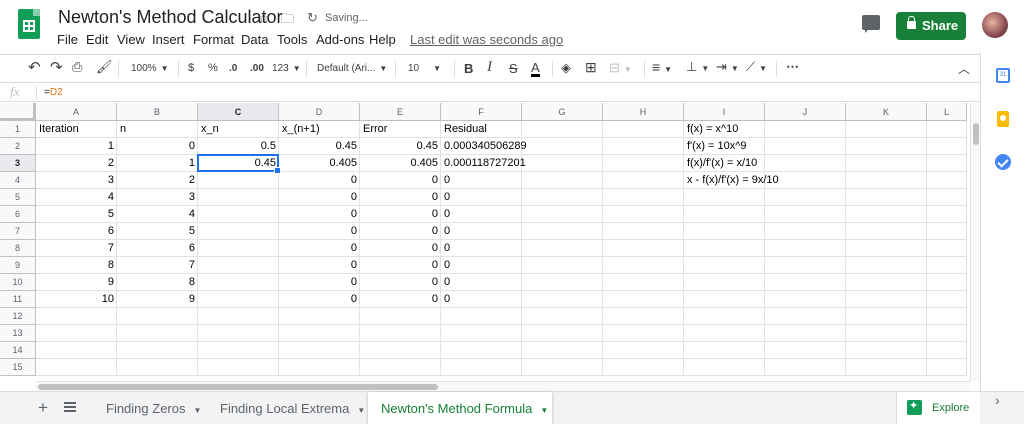 The image size is (1024, 424). What do you see at coordinates (18, 265) in the screenshot?
I see `row-header: 9` at bounding box center [18, 265].